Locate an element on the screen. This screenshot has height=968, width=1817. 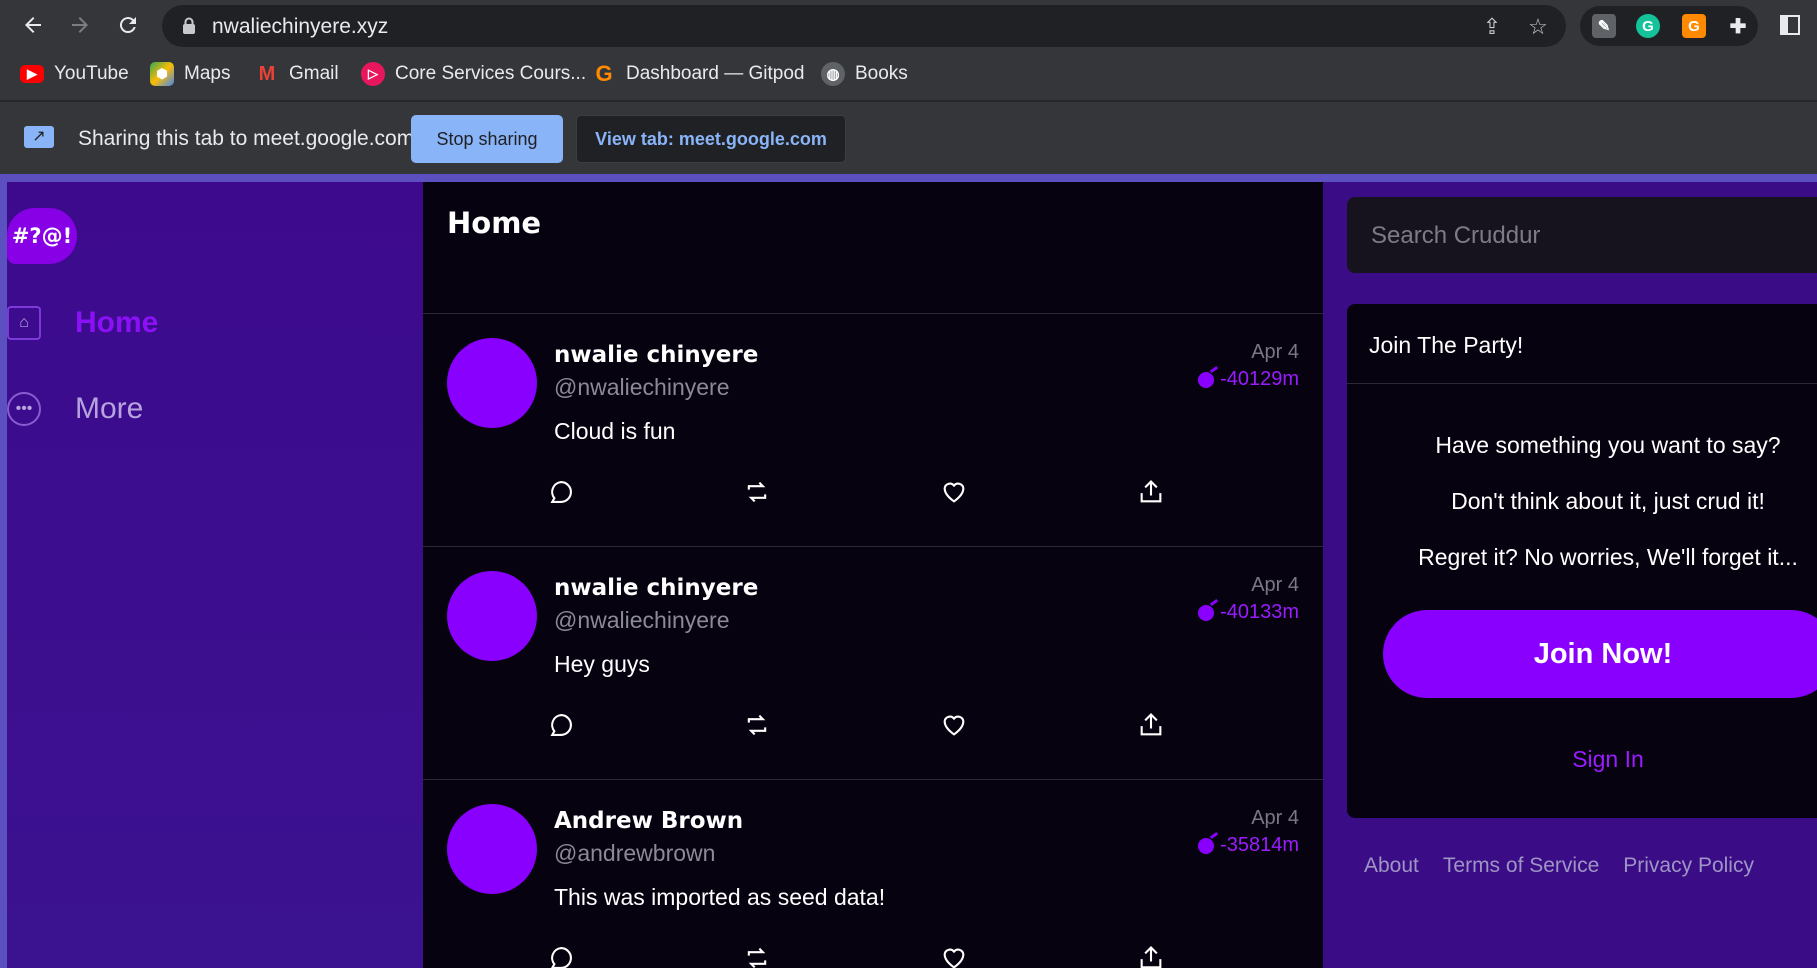
bookmark-gitpod: G Dashboard — Gitpod is located at coordinates (698, 74).